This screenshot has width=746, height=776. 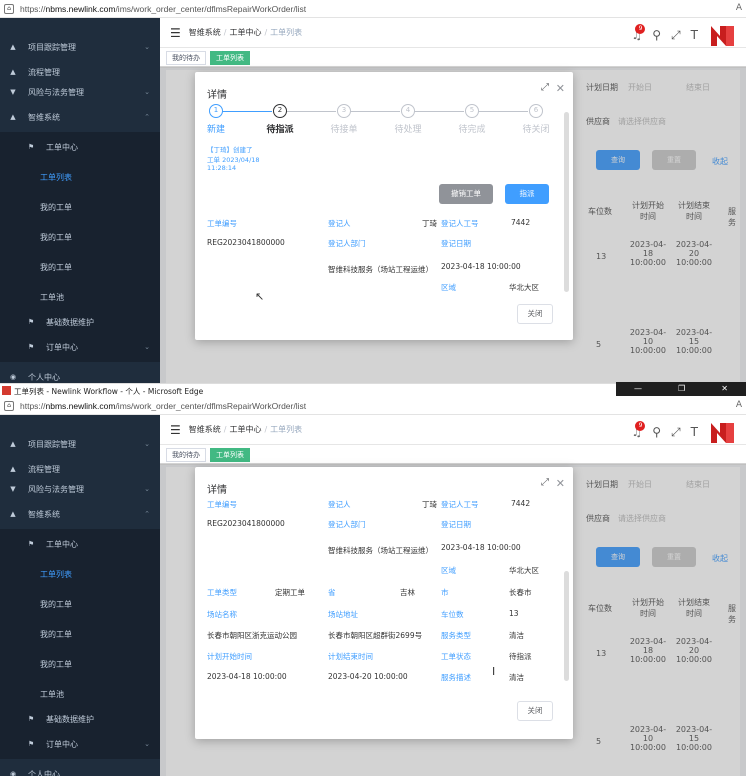 I want to click on field-city-label: 市, so click(x=445, y=592).